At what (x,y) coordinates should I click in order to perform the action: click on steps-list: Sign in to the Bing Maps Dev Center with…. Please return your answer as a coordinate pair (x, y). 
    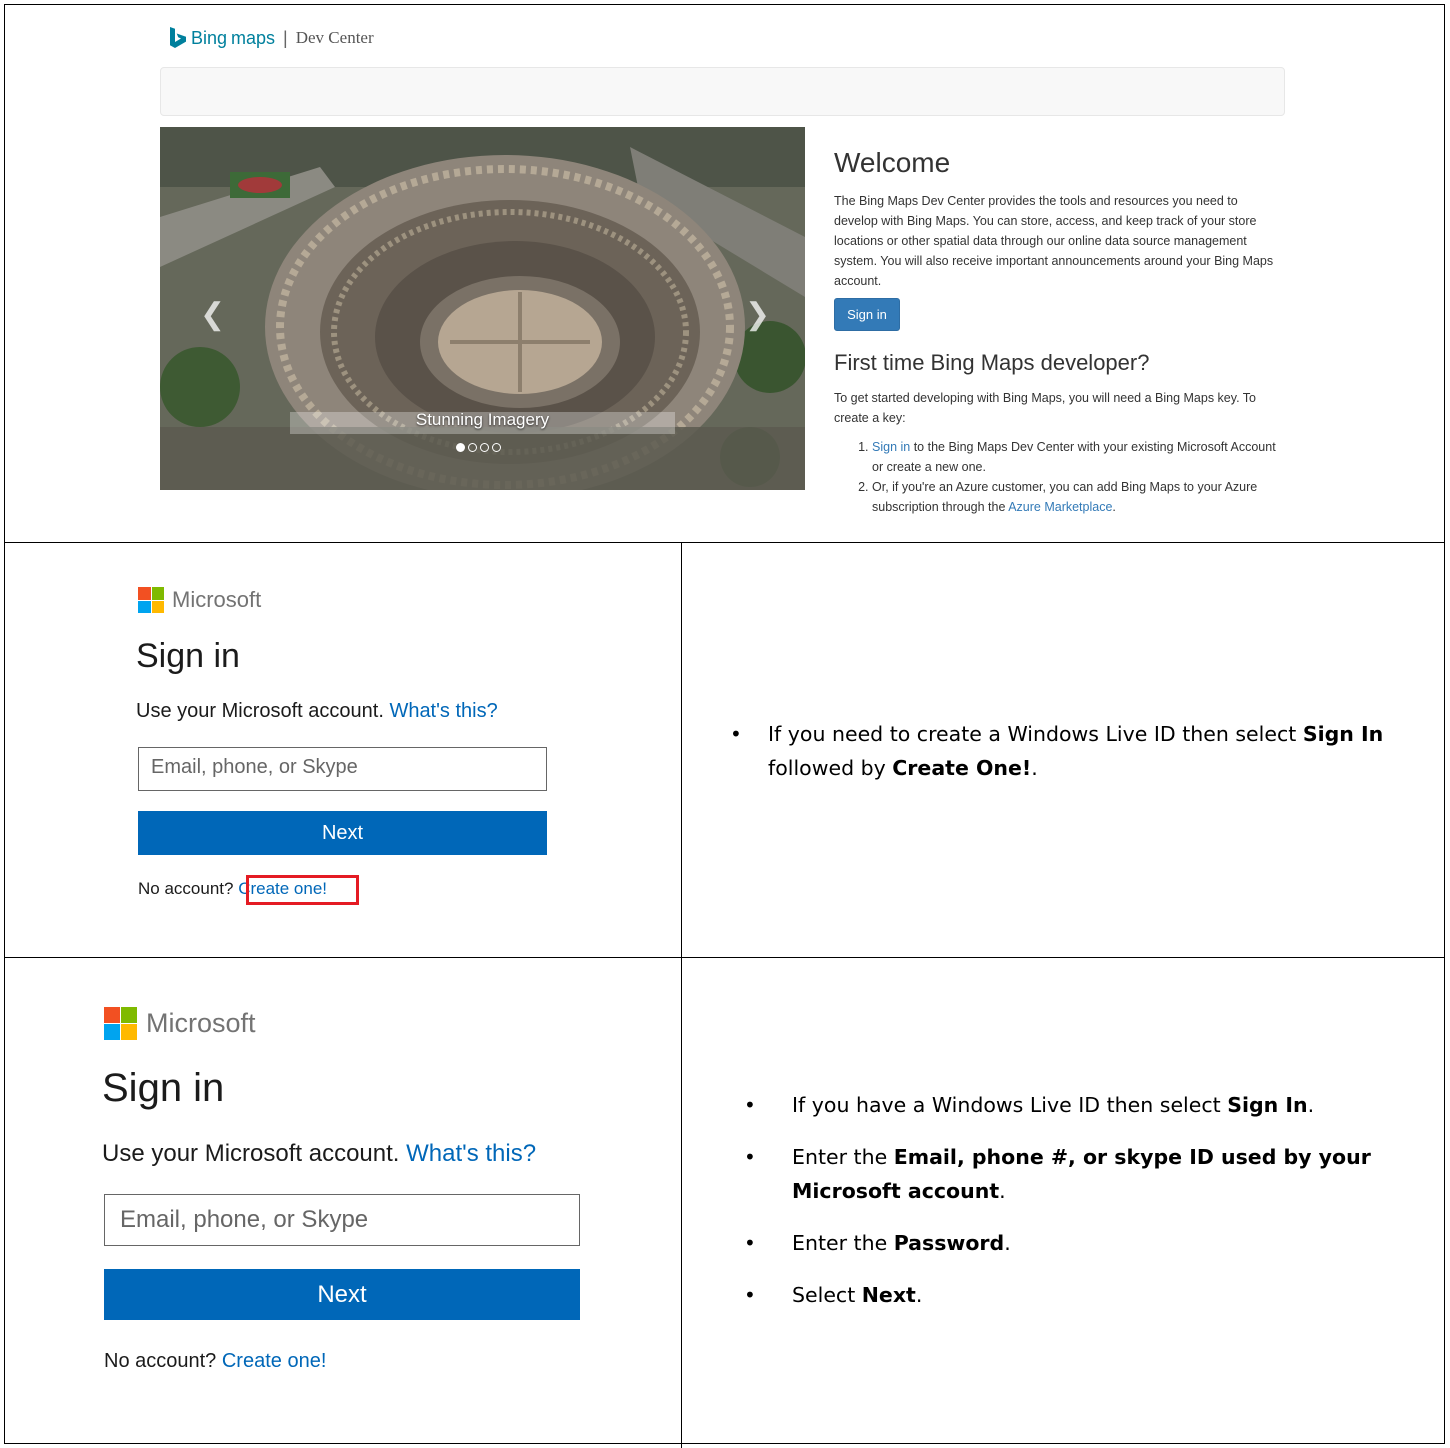
    Looking at the image, I should click on (1059, 477).